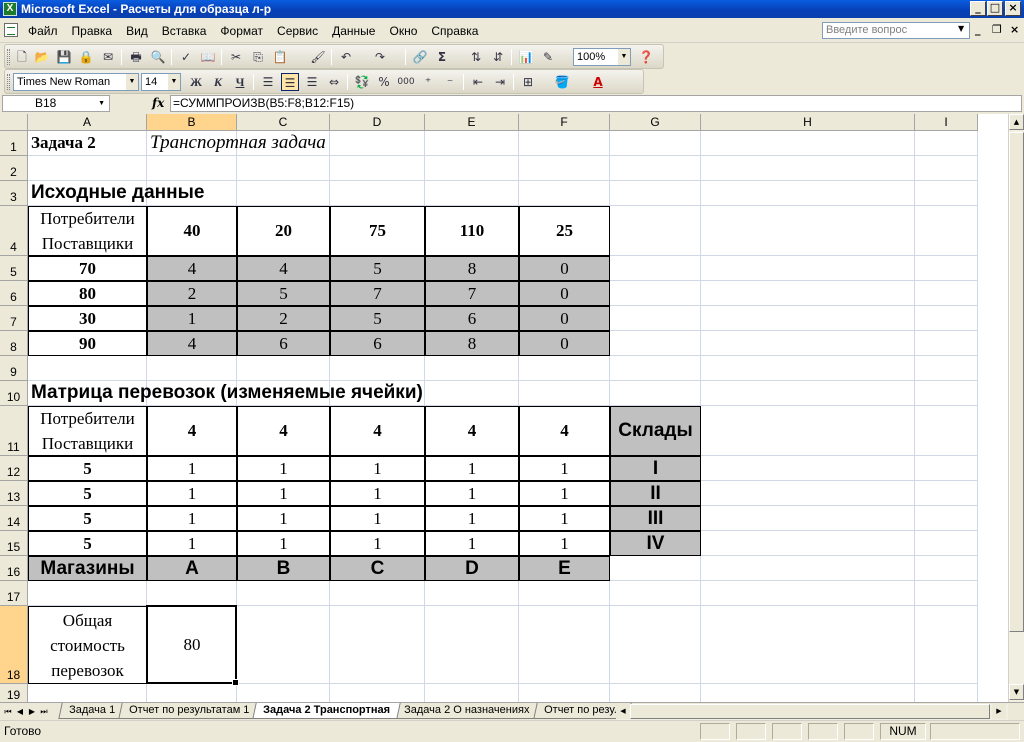  I want to click on first-sheet-icon: ⏮, so click(8, 711).